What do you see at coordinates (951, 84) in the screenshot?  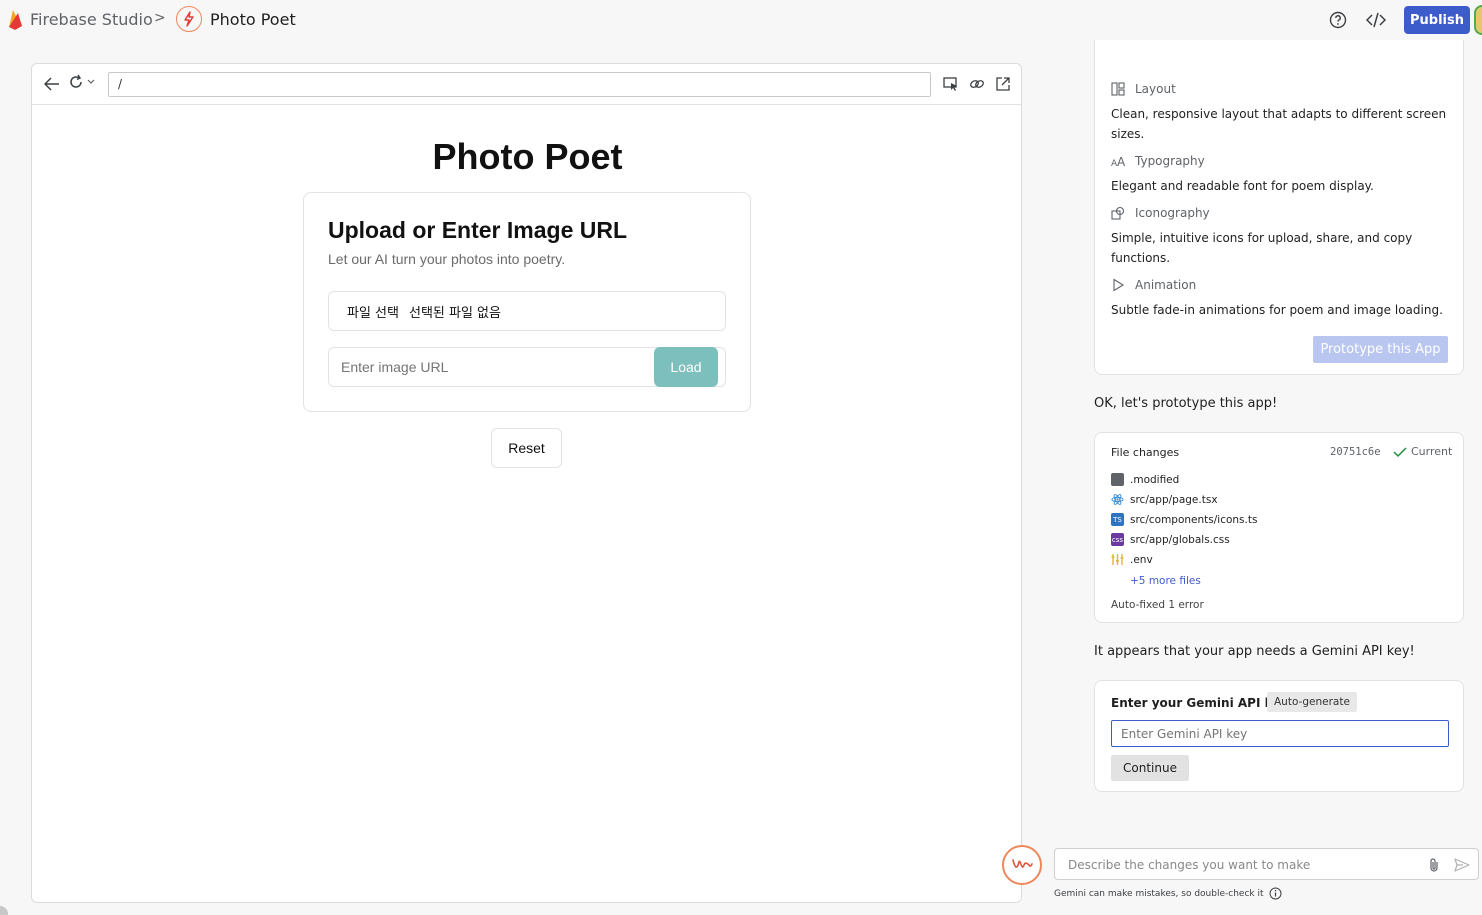 I see `select-element-icon` at bounding box center [951, 84].